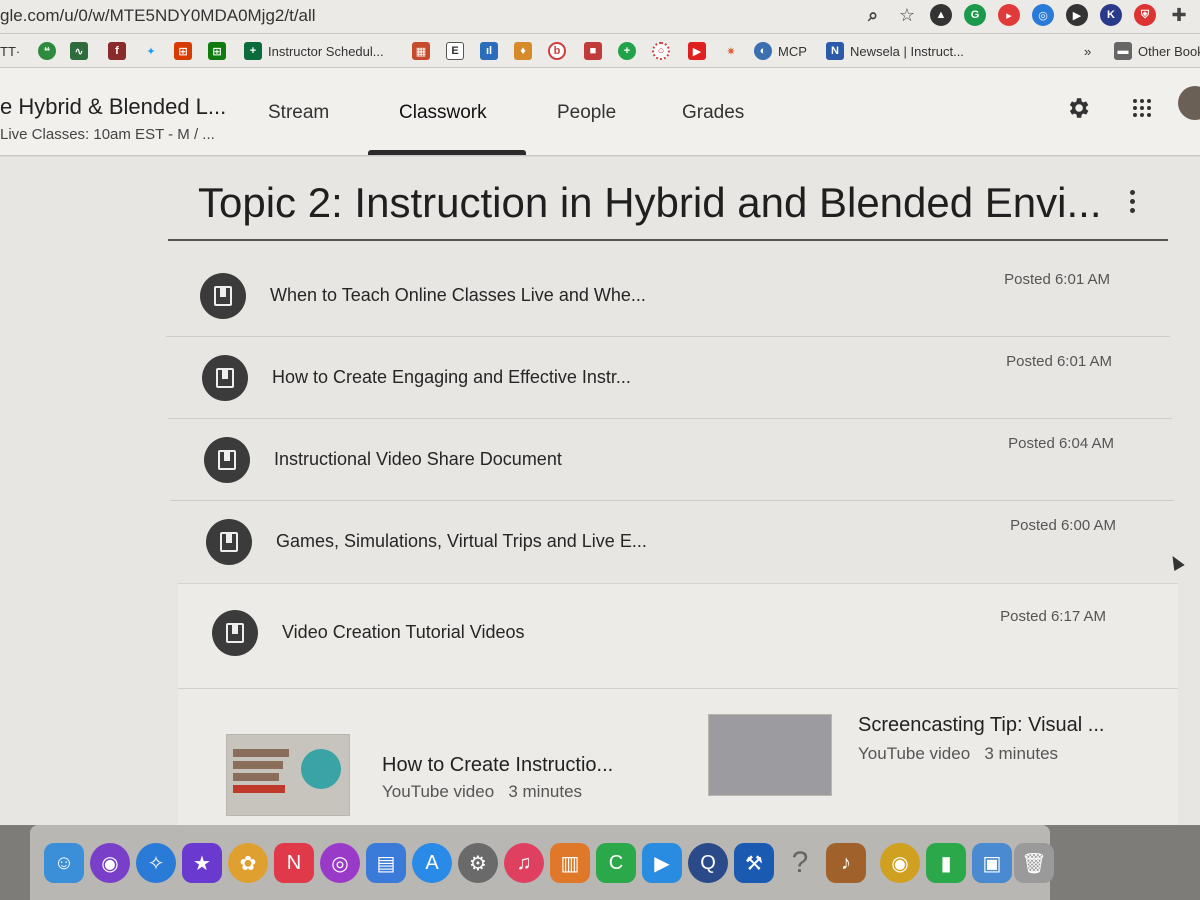 This screenshot has width=1200, height=900. What do you see at coordinates (662, 863) in the screenshot?
I see `zoom-icon: ▶` at bounding box center [662, 863].